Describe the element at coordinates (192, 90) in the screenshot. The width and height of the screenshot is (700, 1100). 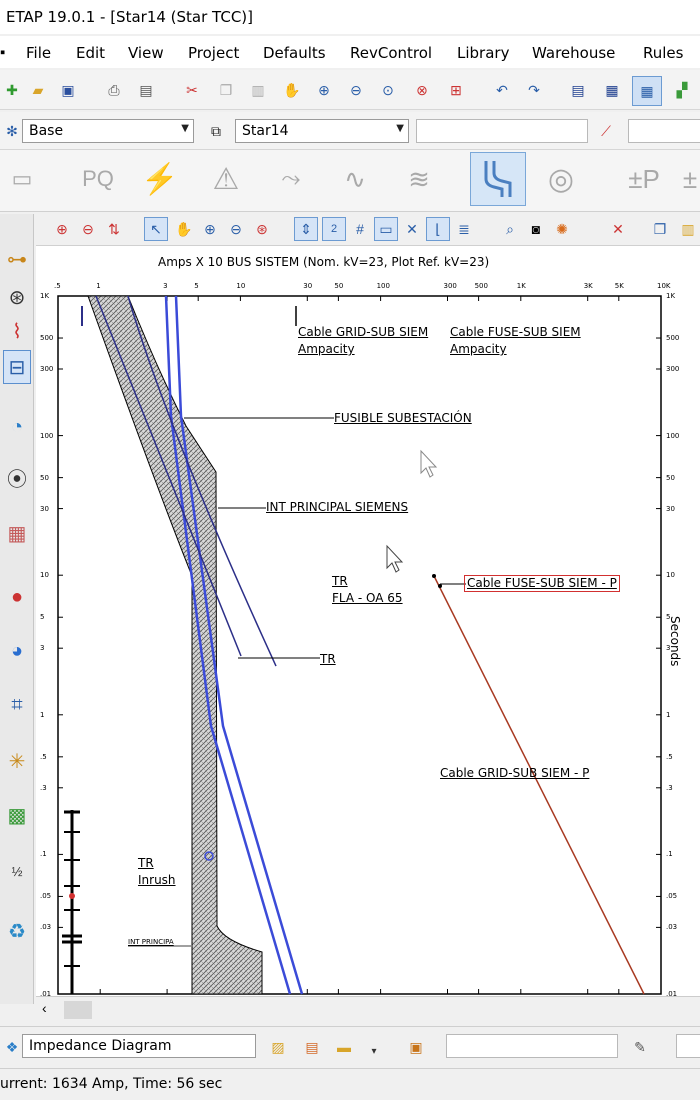
I see `cut-icon: ✂` at that location.